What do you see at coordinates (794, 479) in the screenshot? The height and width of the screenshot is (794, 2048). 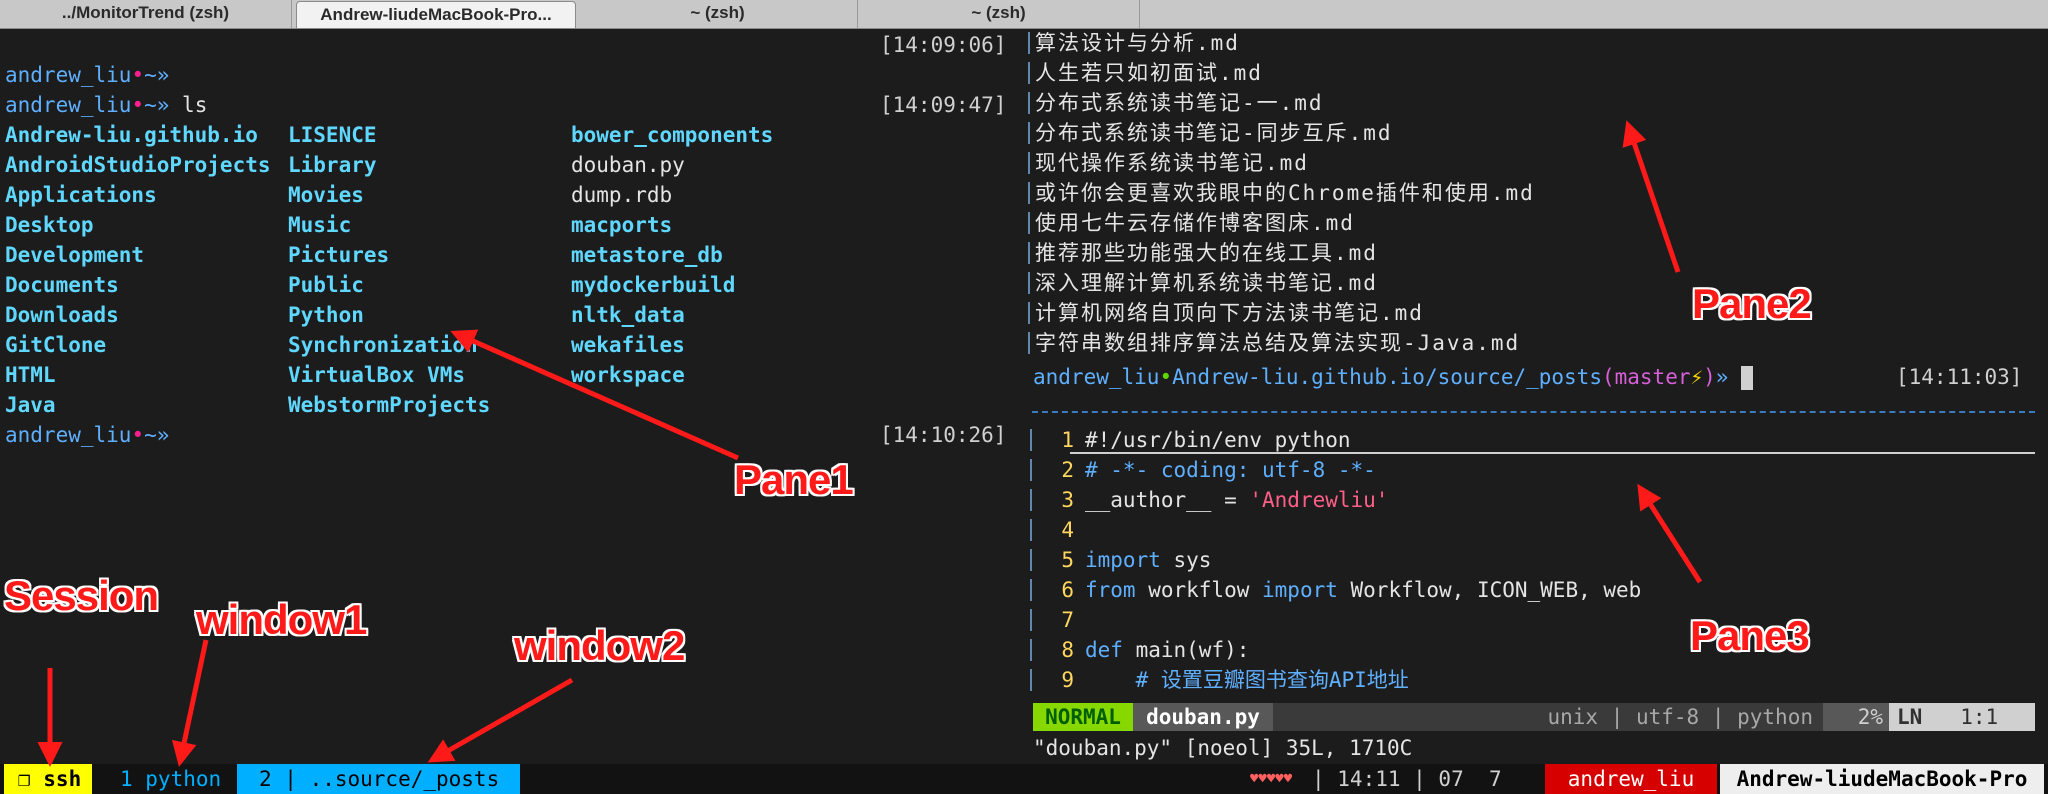 I see `annotation-pane1: Pane1` at bounding box center [794, 479].